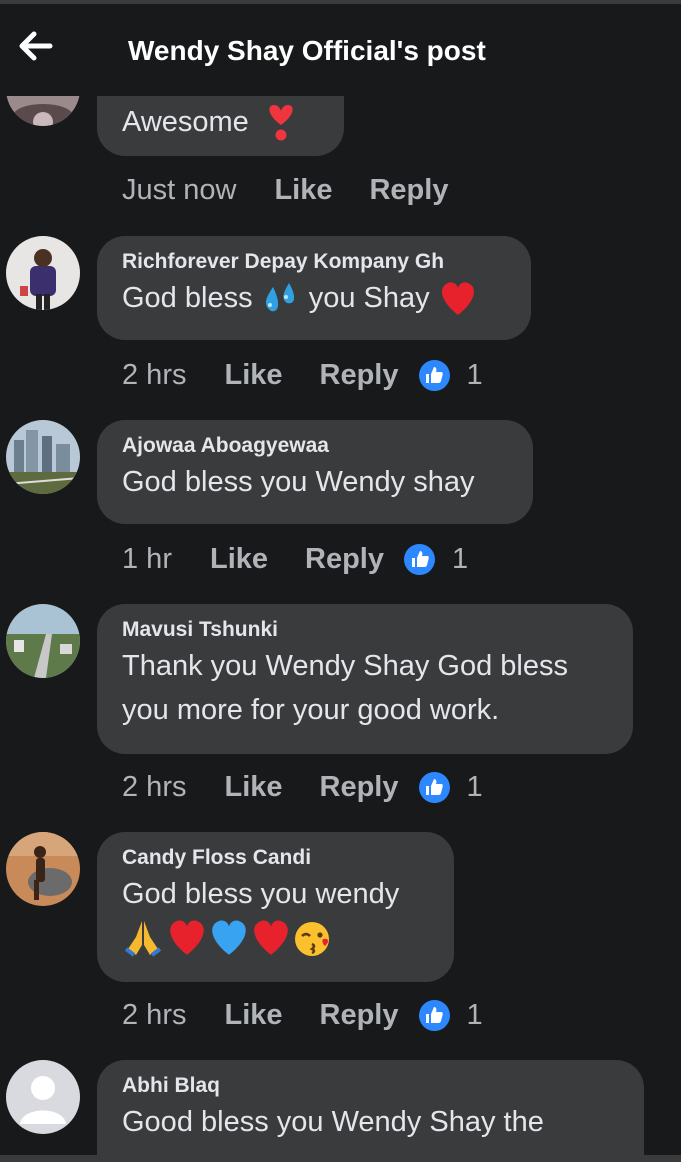 The height and width of the screenshot is (1162, 681). I want to click on comment-text: Good bless you Wendy Shay the, so click(333, 1122).